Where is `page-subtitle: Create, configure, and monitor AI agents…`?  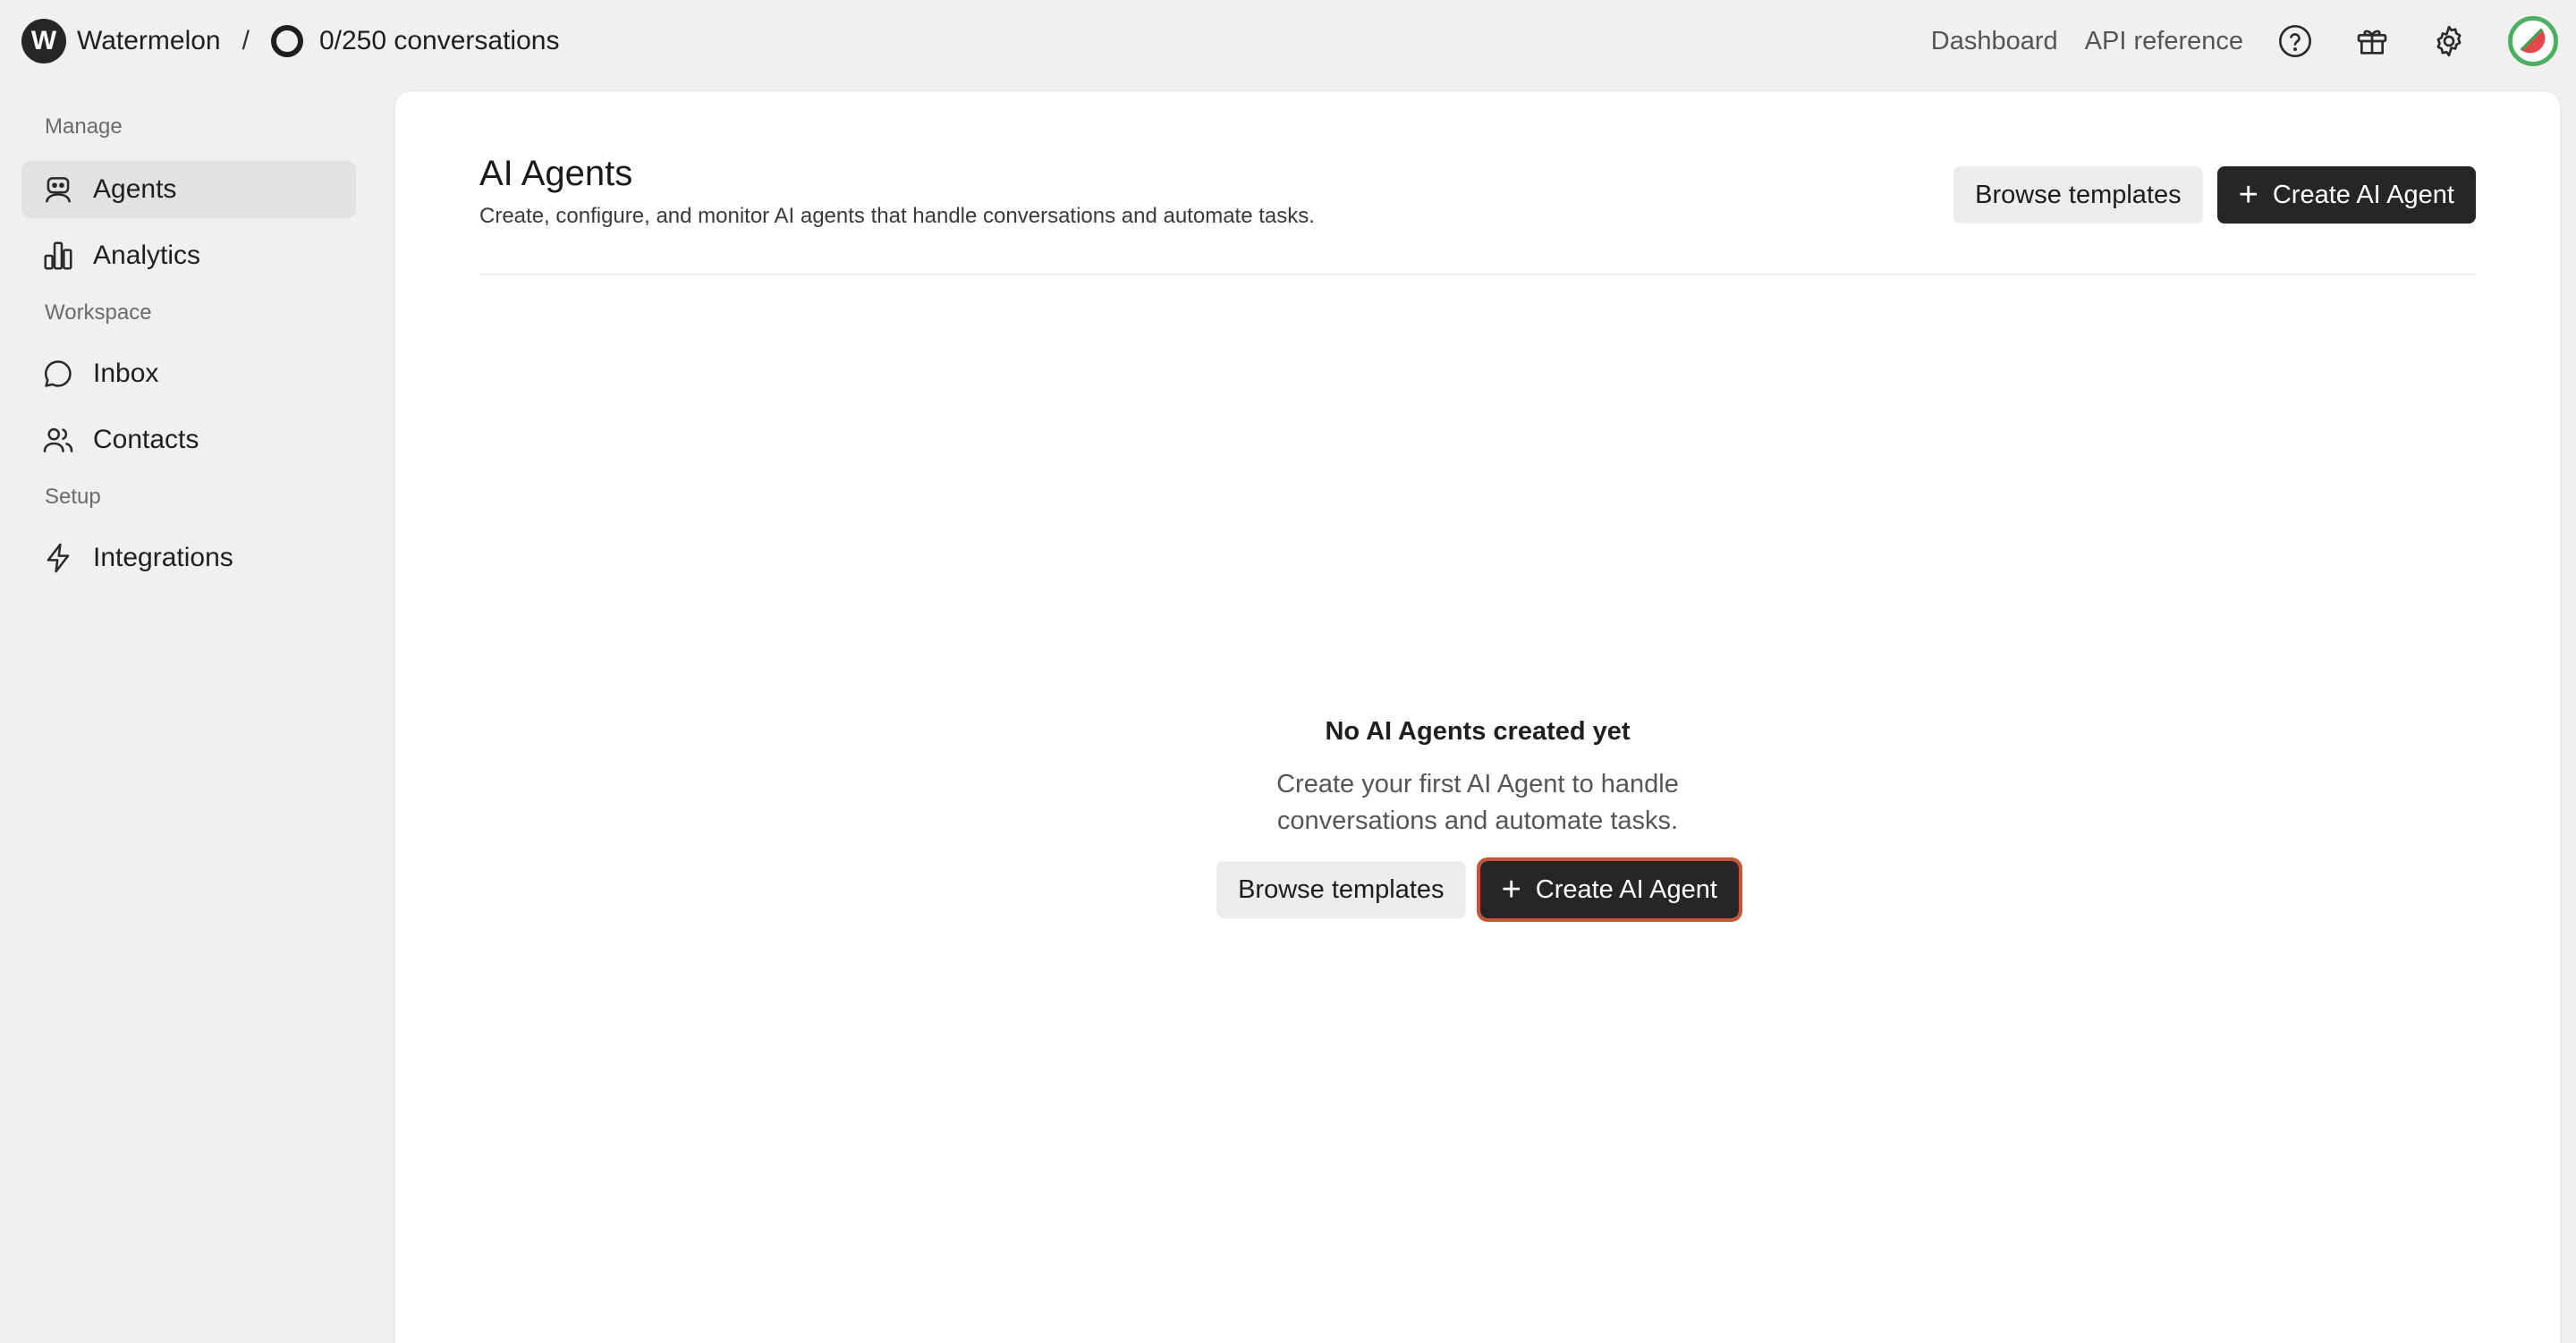 page-subtitle: Create, configure, and monitor AI agents… is located at coordinates (897, 216).